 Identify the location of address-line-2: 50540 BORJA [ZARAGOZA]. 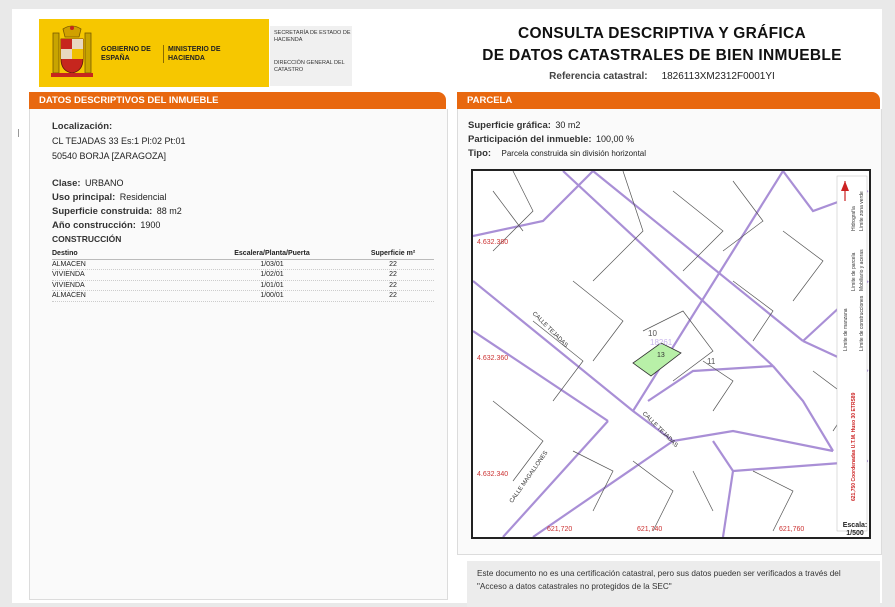
(109, 156).